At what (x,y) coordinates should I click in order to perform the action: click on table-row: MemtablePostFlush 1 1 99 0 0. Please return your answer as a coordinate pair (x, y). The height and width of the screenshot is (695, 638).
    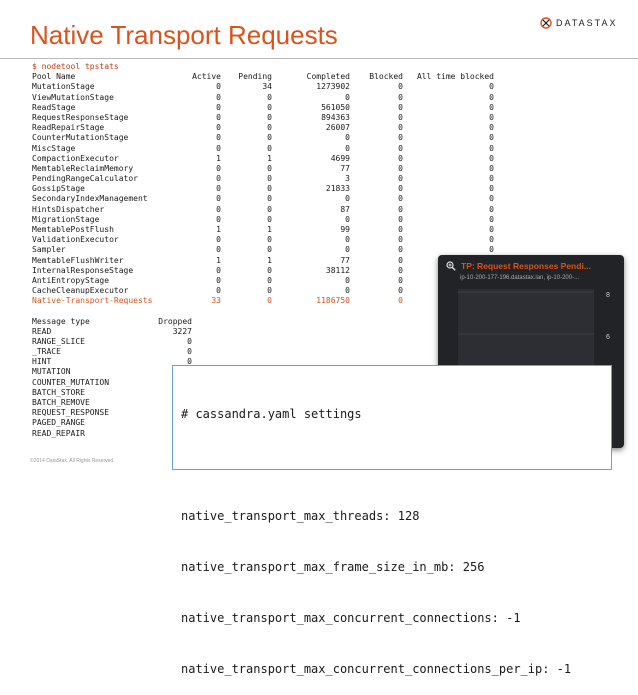
    Looking at the image, I should click on (263, 230).